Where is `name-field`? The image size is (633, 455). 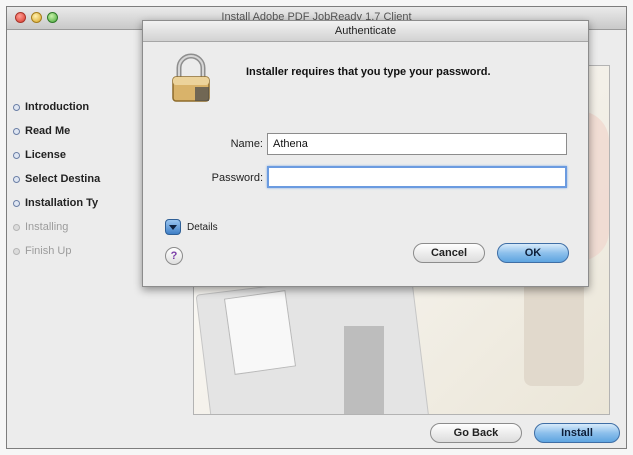
name-field is located at coordinates (417, 144).